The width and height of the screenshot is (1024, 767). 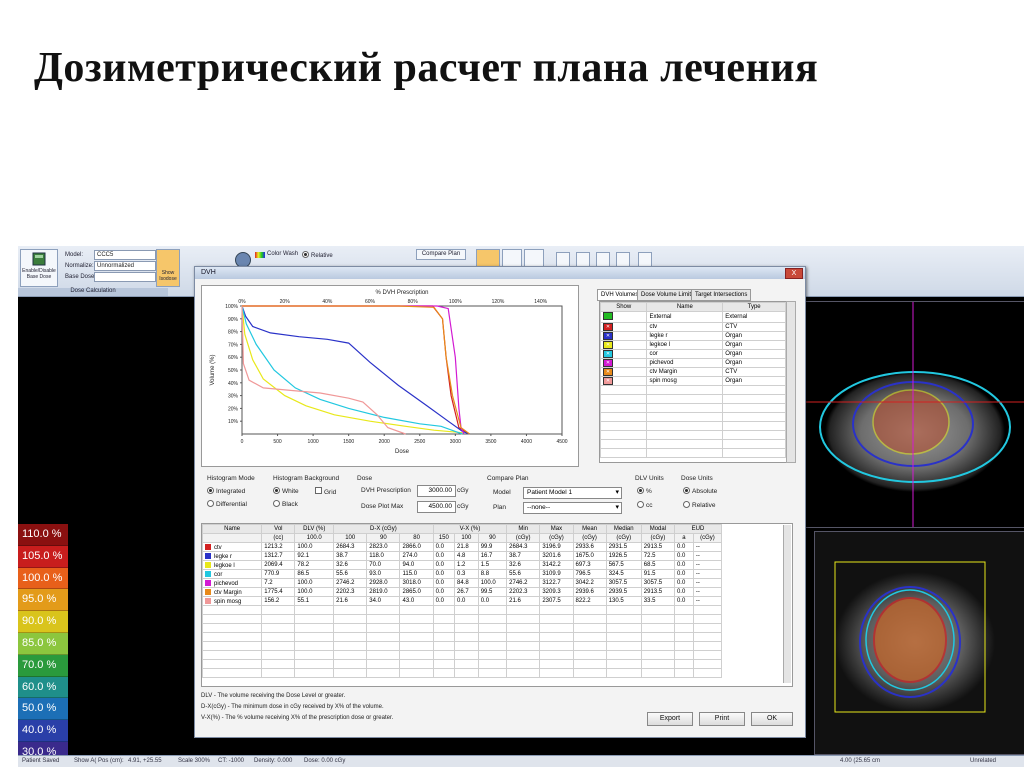 What do you see at coordinates (226, 491) in the screenshot?
I see `histogram-mode-integrated: Integrated` at bounding box center [226, 491].